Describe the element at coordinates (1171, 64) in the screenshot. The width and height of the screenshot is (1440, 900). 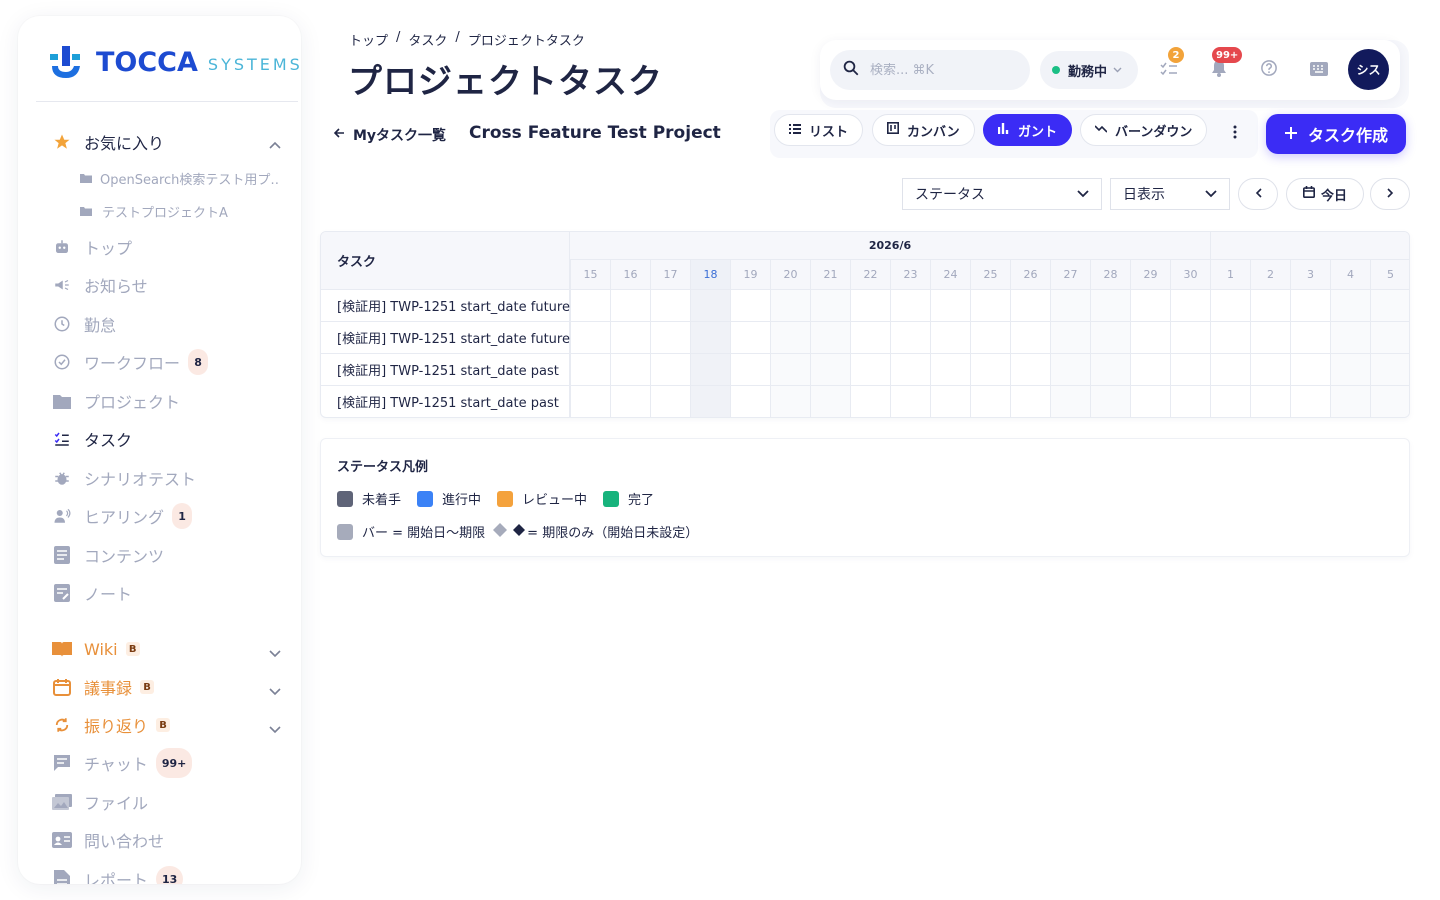
I see `my-tasks-button: 2` at that location.